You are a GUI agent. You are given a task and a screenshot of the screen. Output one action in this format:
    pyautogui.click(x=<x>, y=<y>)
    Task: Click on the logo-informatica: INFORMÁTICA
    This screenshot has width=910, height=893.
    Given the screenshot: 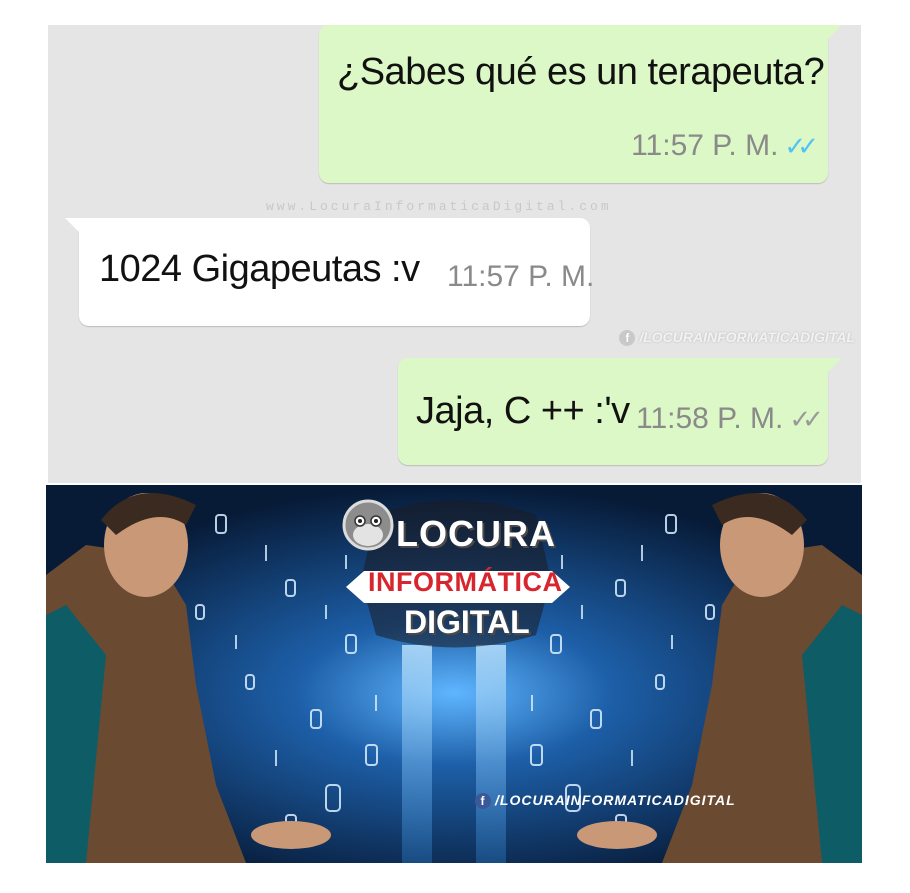 What is the action you would take?
    pyautogui.click(x=465, y=582)
    